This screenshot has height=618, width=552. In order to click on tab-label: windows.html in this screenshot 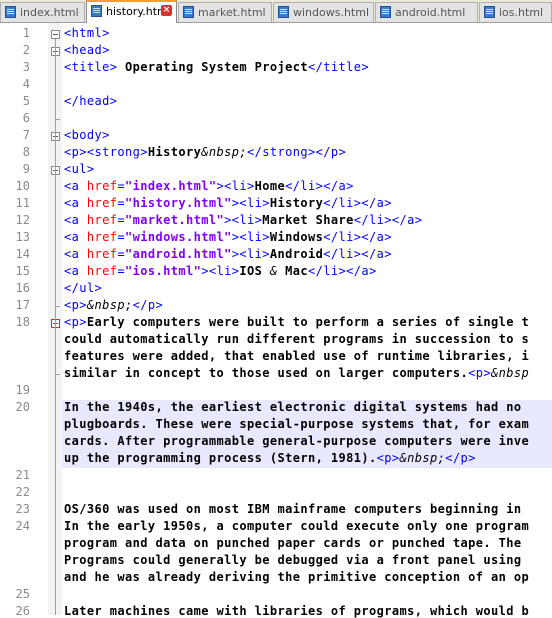, I will do `click(331, 12)`.